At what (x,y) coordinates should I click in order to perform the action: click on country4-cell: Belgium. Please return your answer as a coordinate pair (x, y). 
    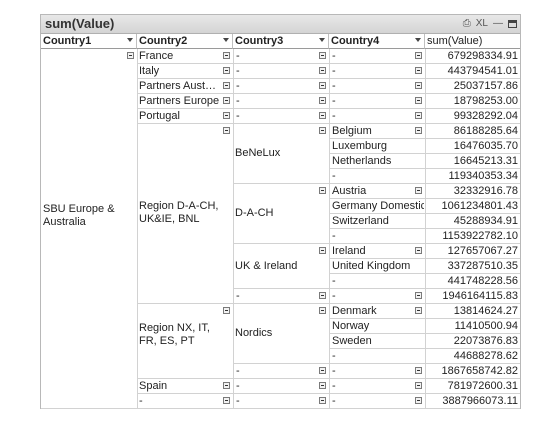
    Looking at the image, I should click on (352, 131).